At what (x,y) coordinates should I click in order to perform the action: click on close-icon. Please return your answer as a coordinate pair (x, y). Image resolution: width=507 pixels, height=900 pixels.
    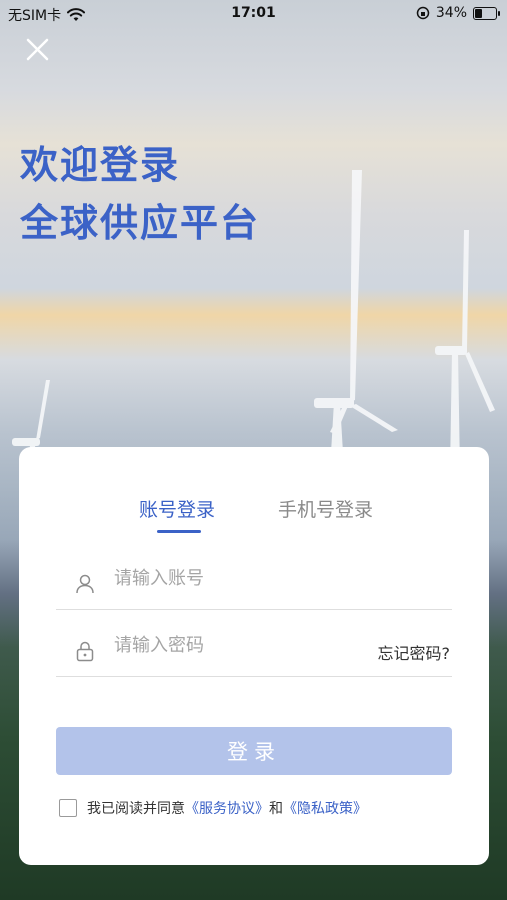
    Looking at the image, I should click on (37, 49).